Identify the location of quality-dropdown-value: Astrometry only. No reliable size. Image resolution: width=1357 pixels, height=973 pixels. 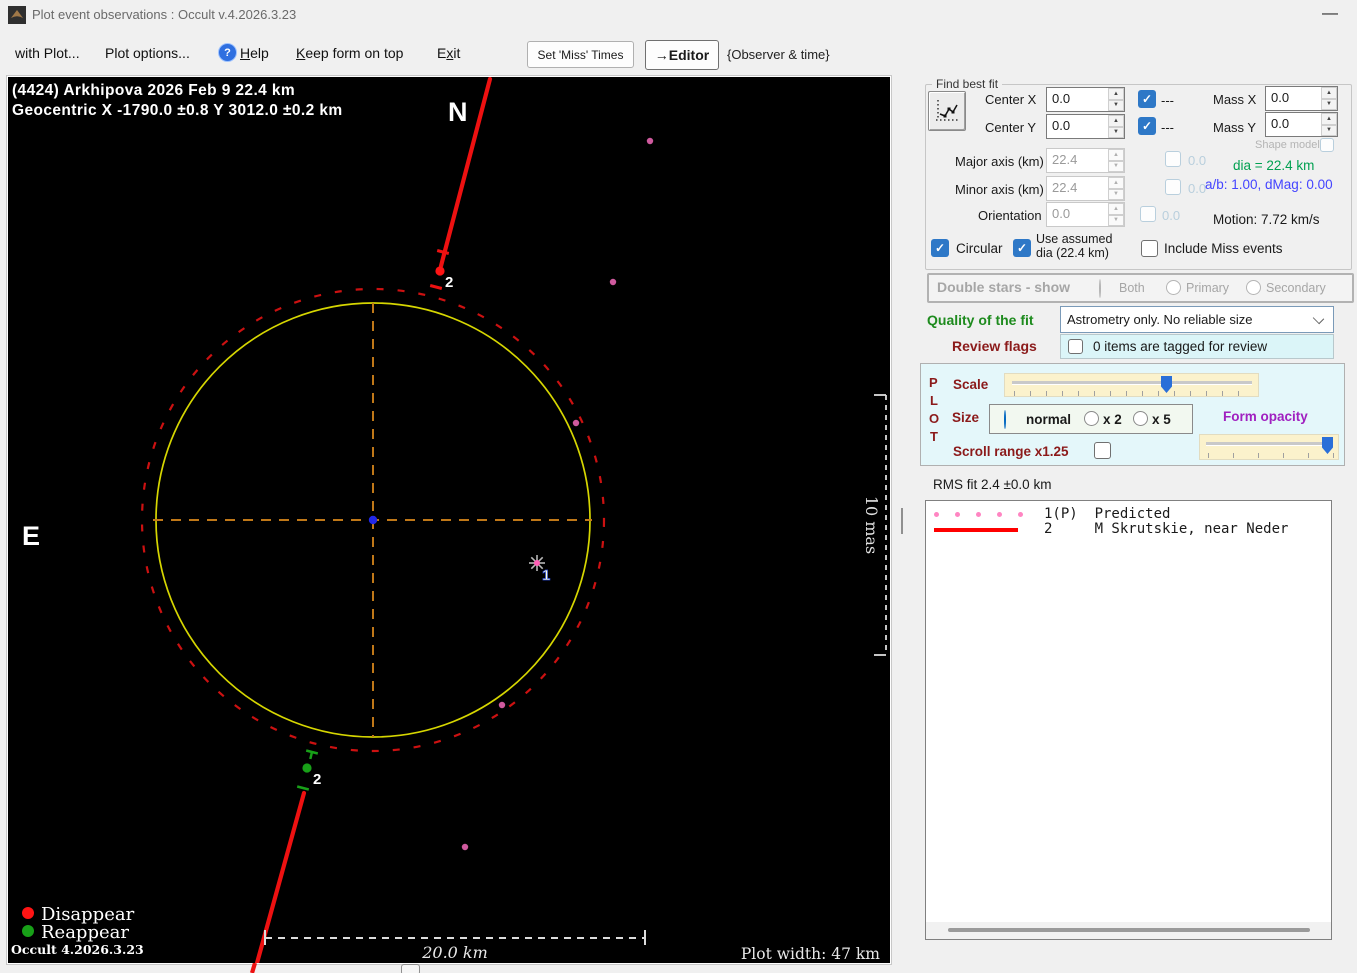
(1160, 319).